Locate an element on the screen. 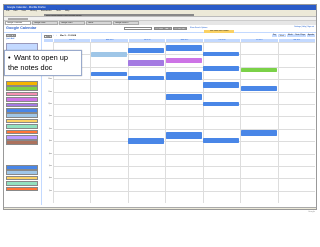  view-month: Month is located at coordinates (290, 36).